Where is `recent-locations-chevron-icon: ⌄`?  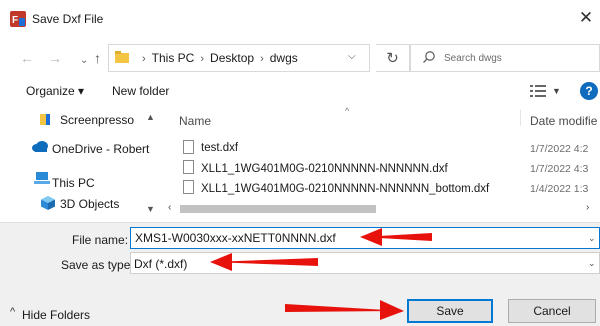 recent-locations-chevron-icon: ⌄ is located at coordinates (84, 61).